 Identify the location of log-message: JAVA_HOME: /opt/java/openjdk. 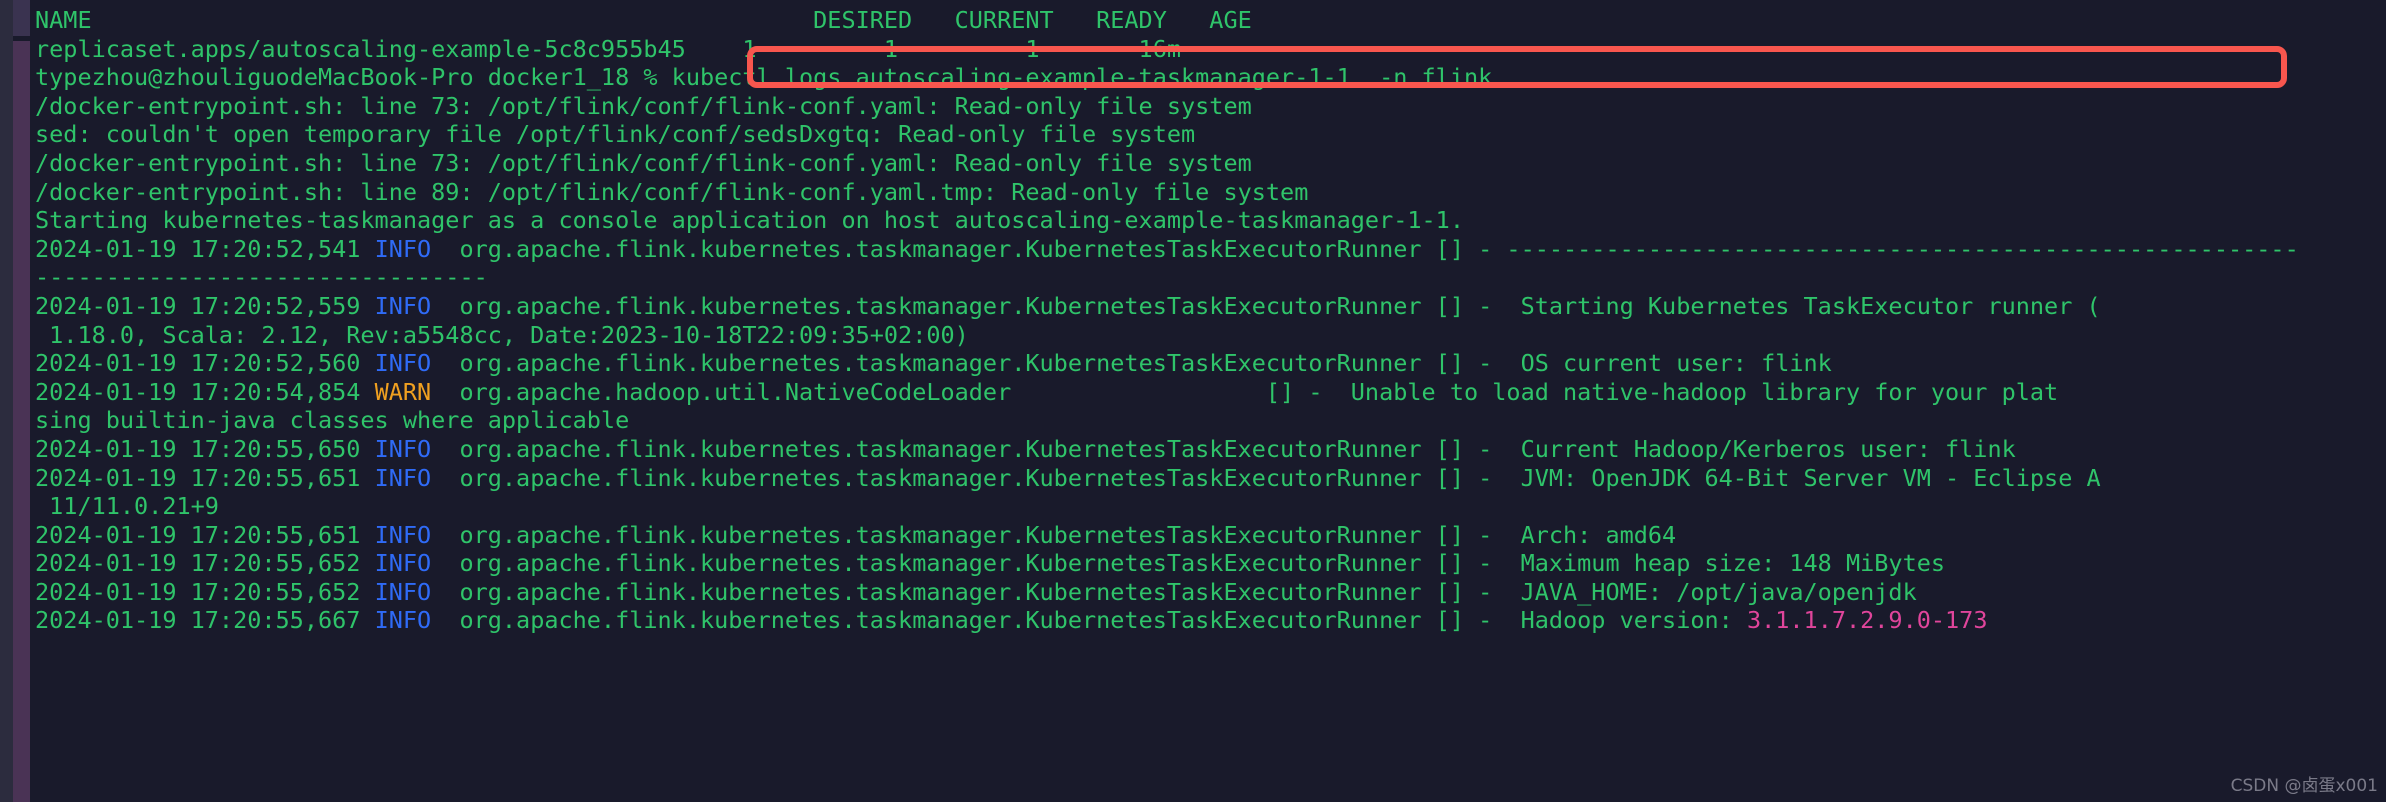
(1711, 591).